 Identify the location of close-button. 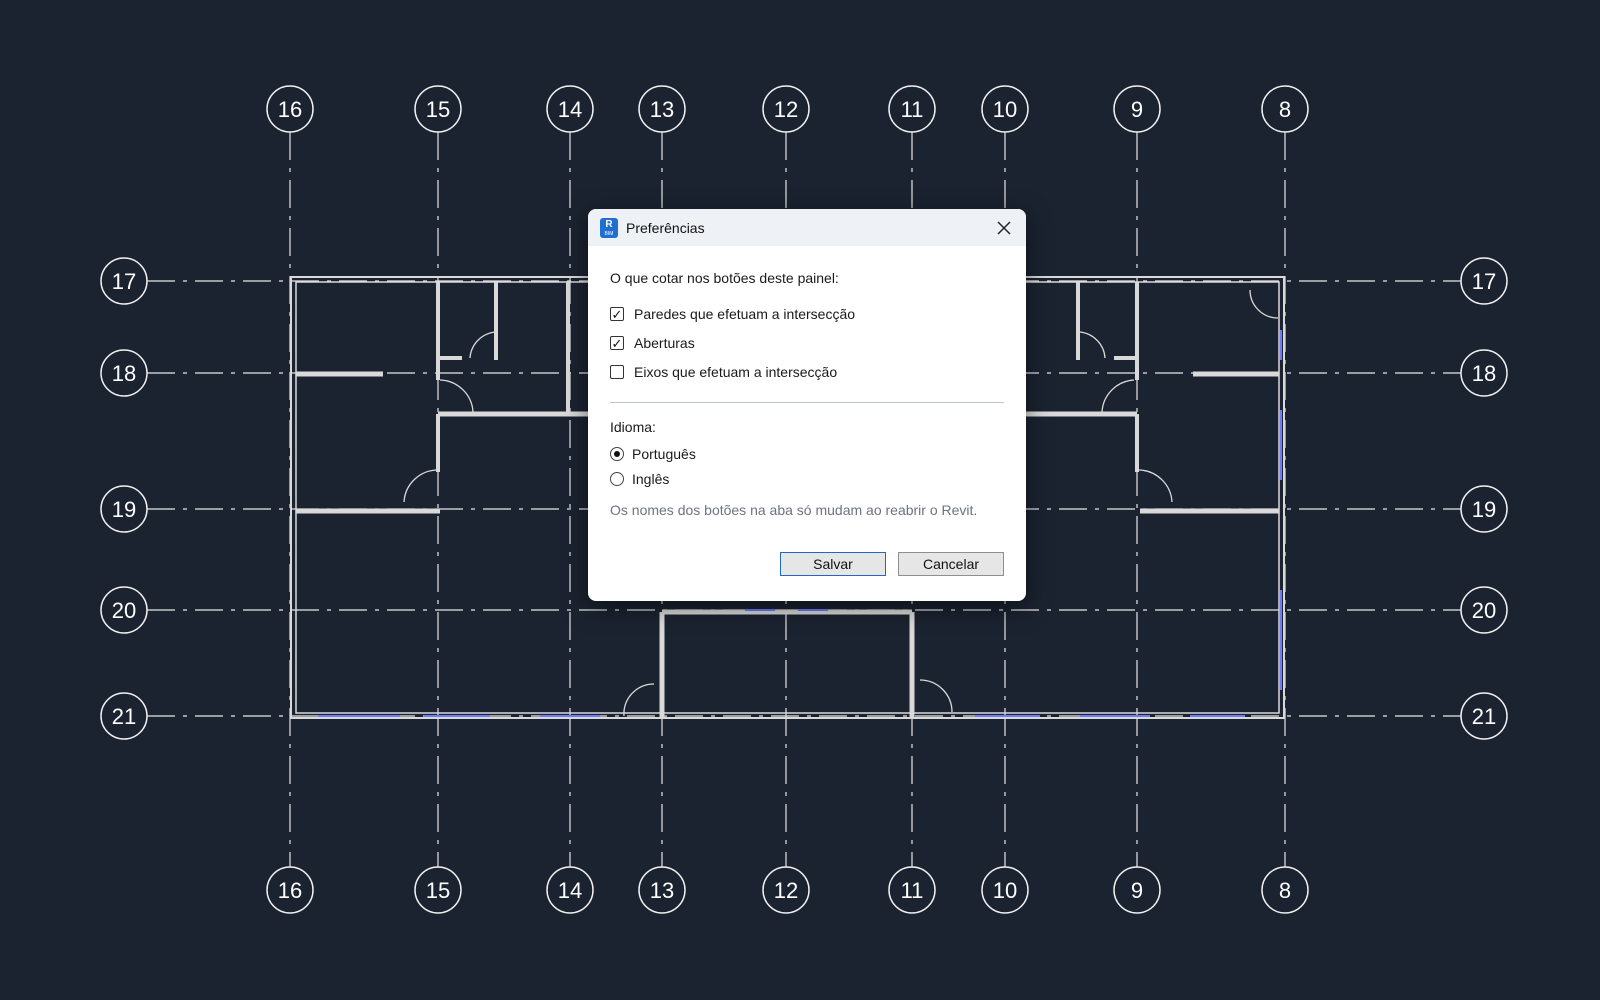
(1004, 228).